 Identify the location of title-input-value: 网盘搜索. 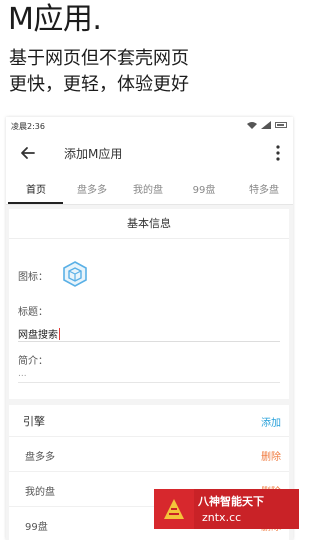
(38, 335).